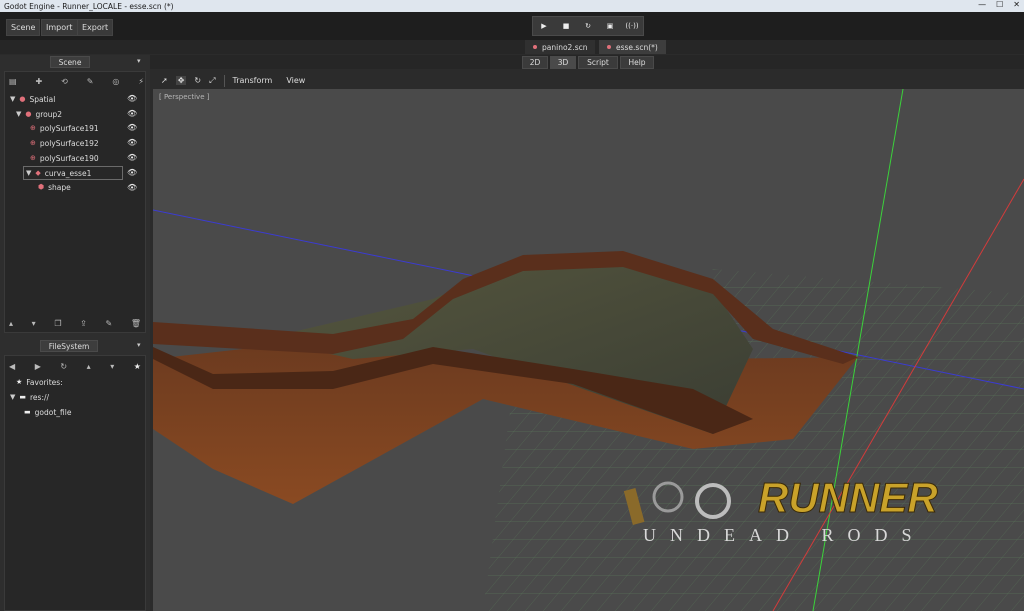  What do you see at coordinates (982, 4) in the screenshot?
I see `minimize-icon: —` at bounding box center [982, 4].